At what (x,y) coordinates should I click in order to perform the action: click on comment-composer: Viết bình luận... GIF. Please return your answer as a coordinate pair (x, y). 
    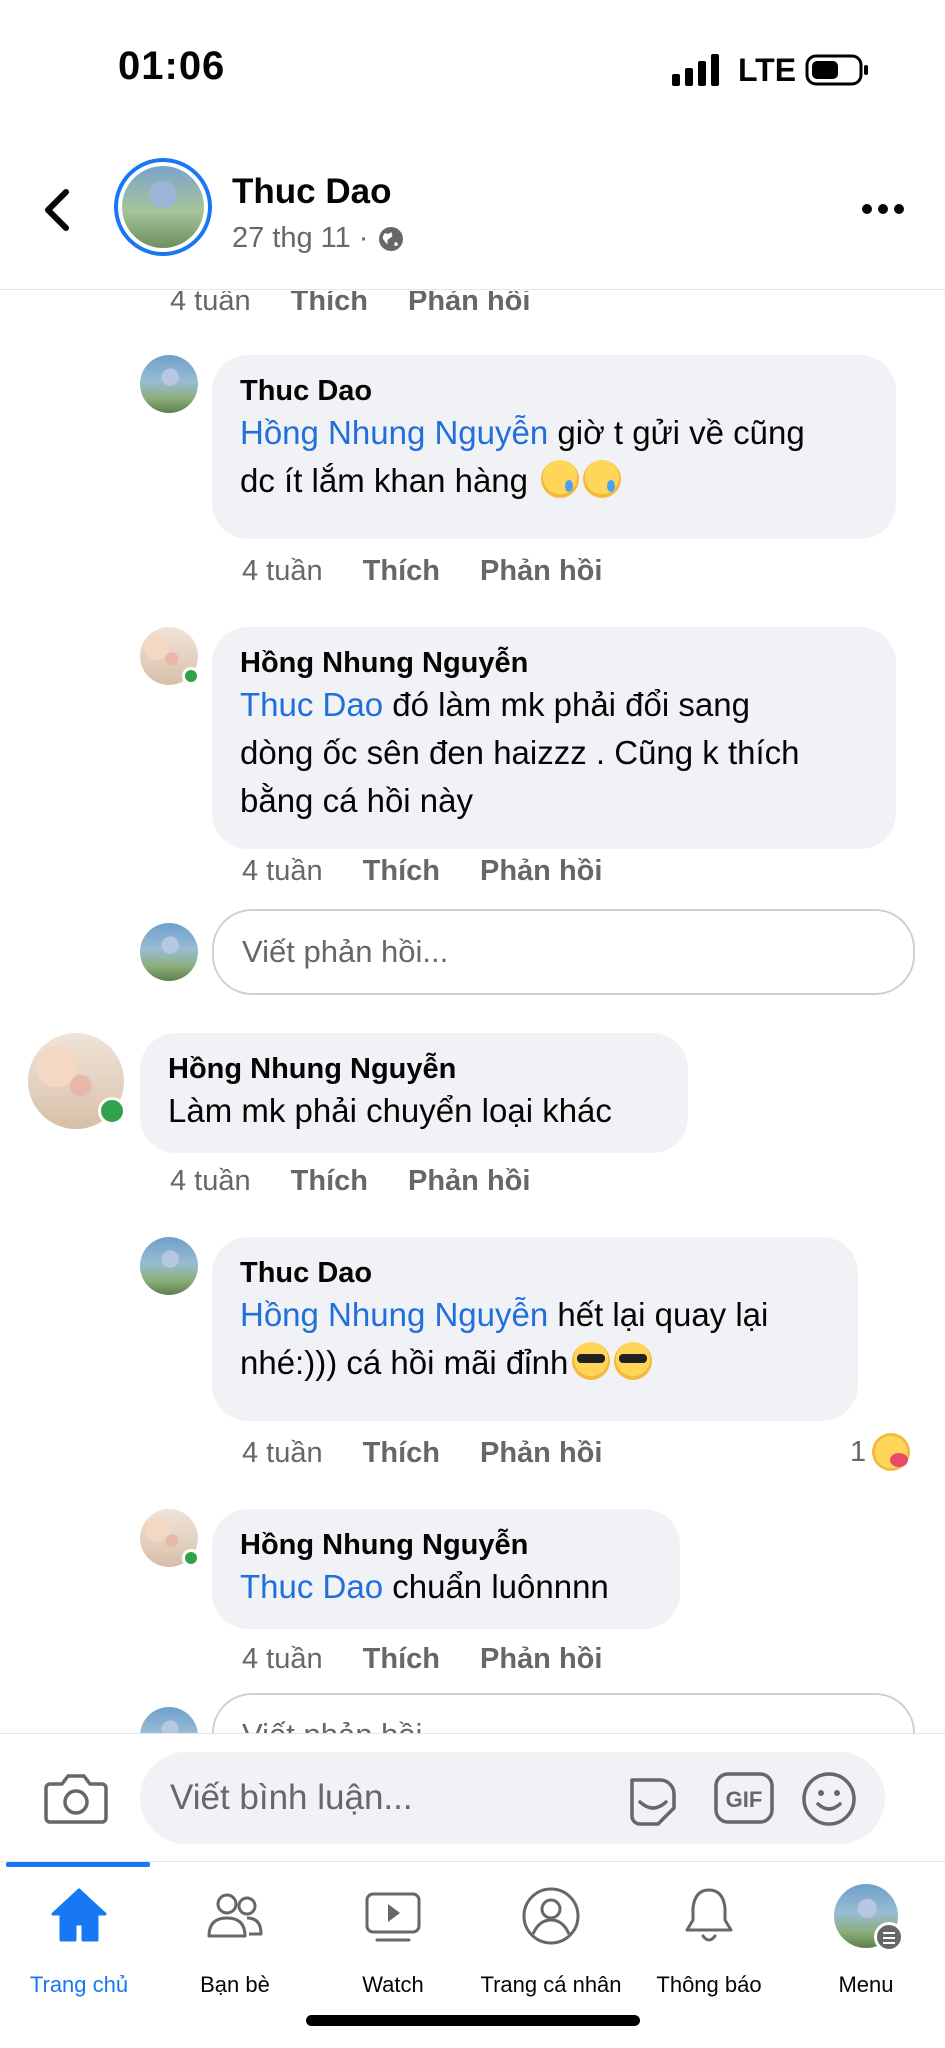
    Looking at the image, I should click on (472, 1797).